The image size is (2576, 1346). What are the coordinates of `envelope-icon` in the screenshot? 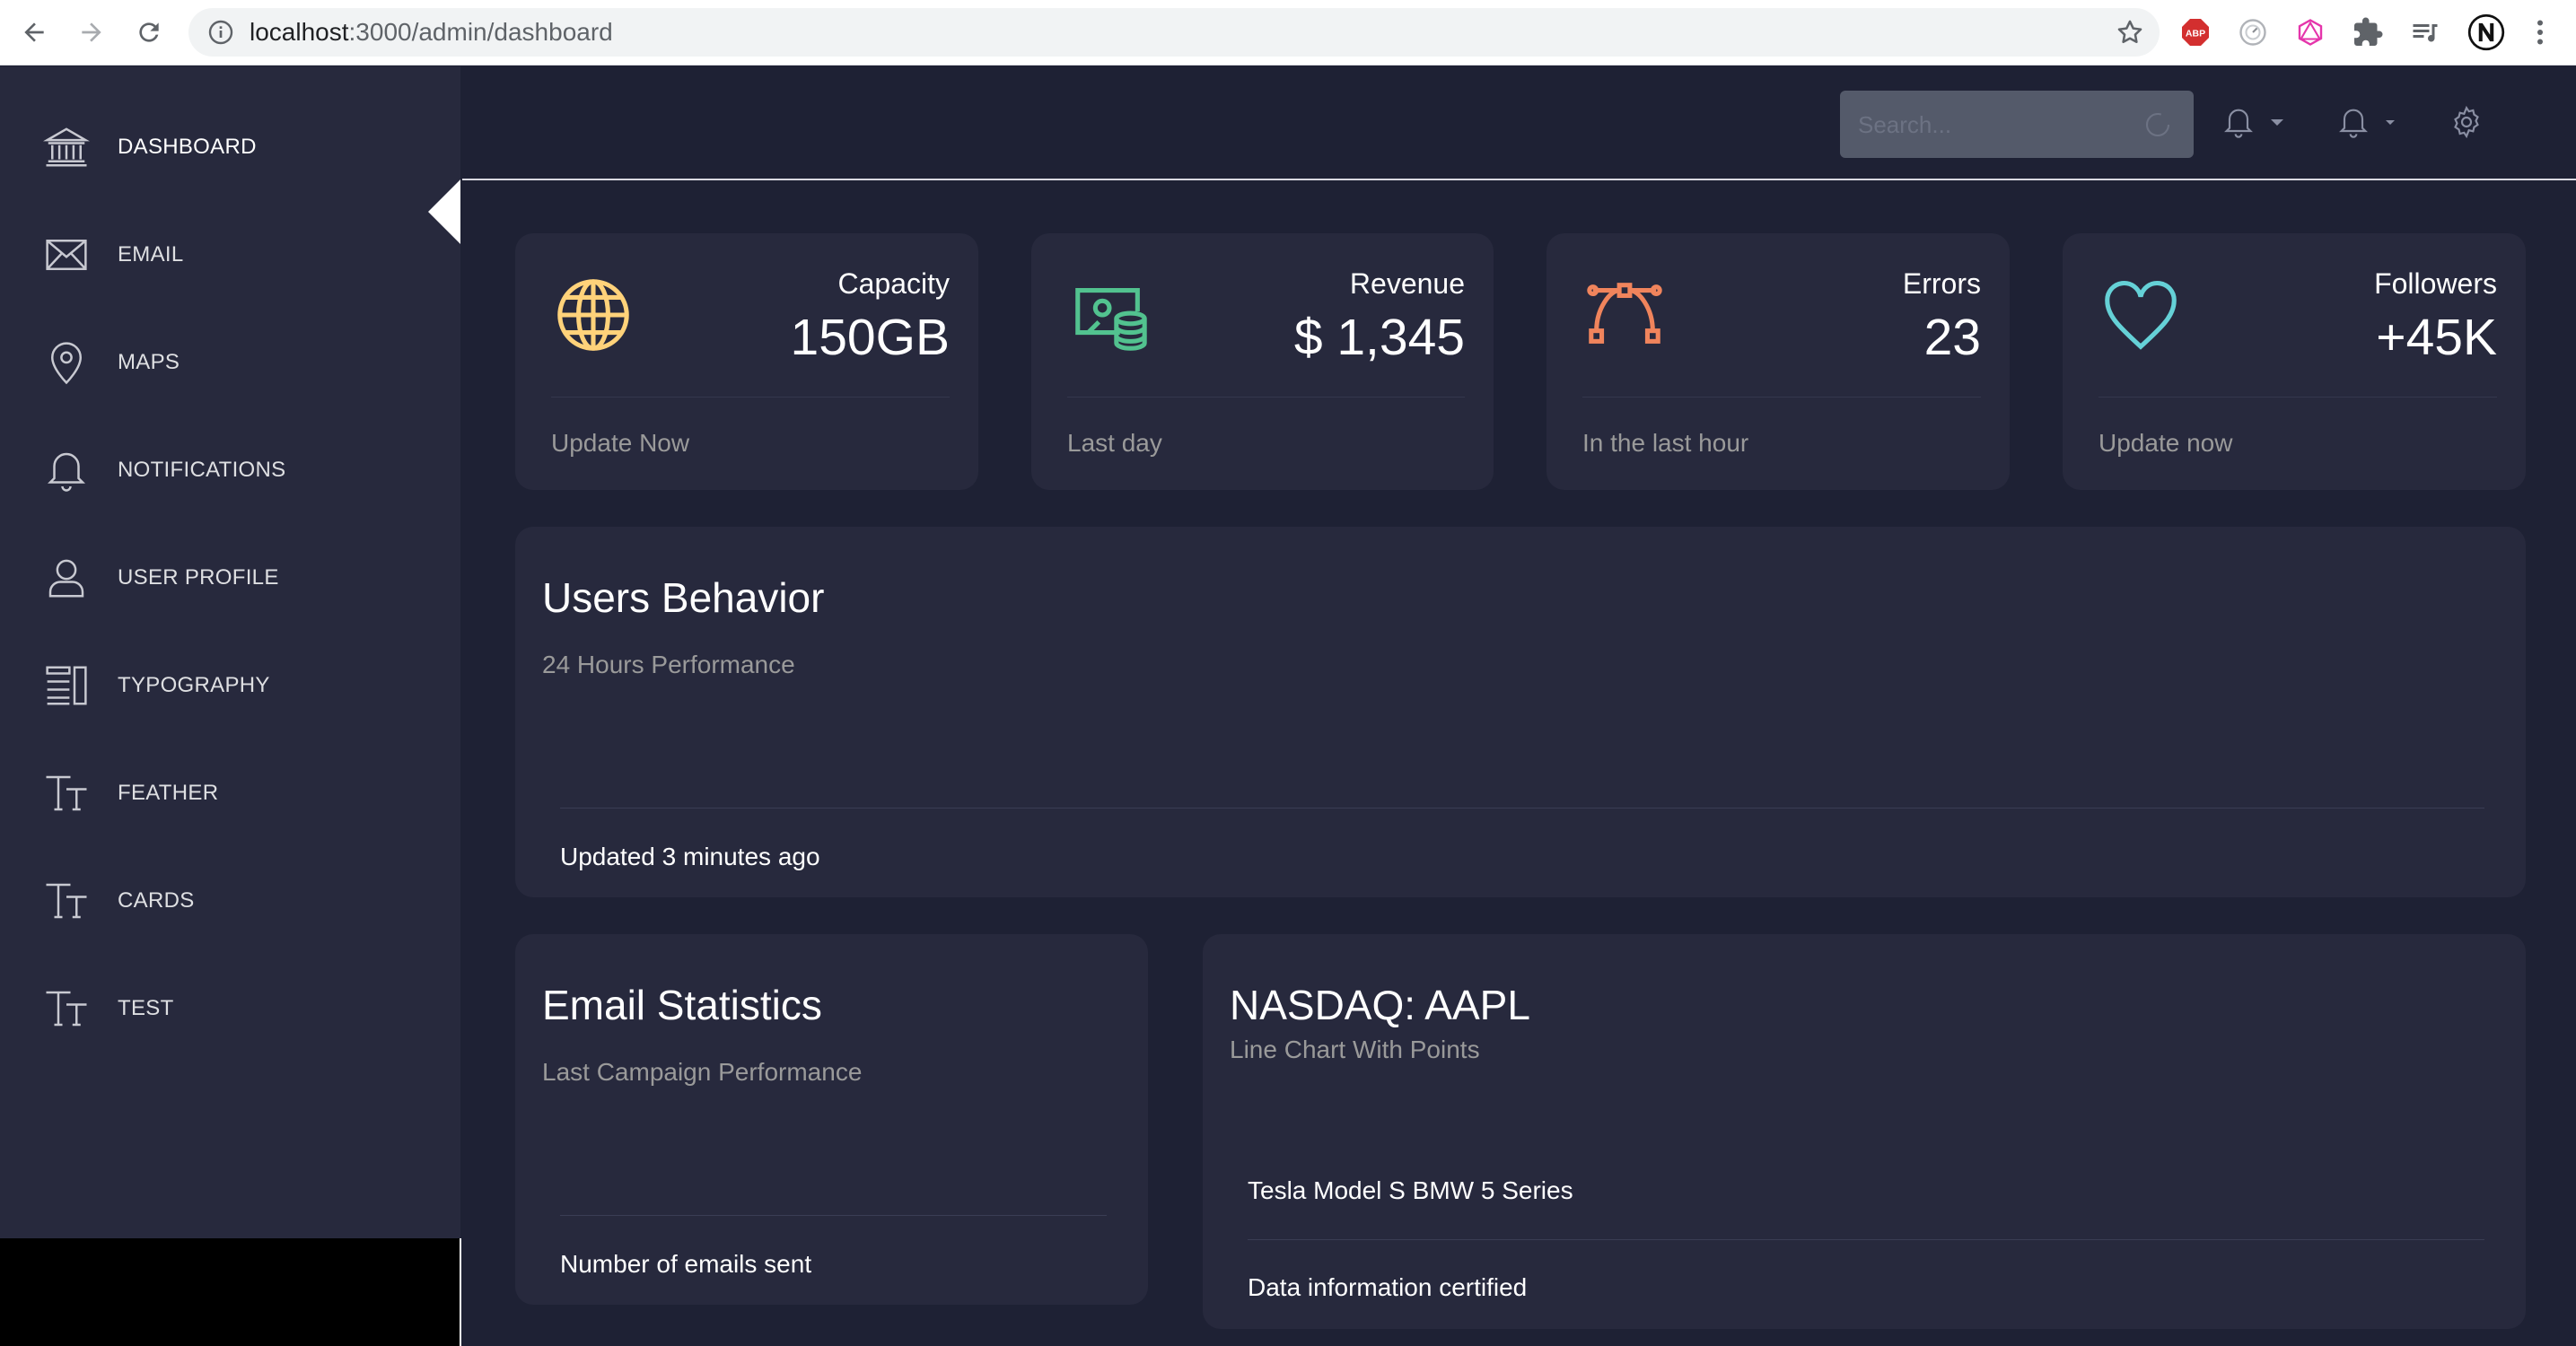 It's located at (66, 255).